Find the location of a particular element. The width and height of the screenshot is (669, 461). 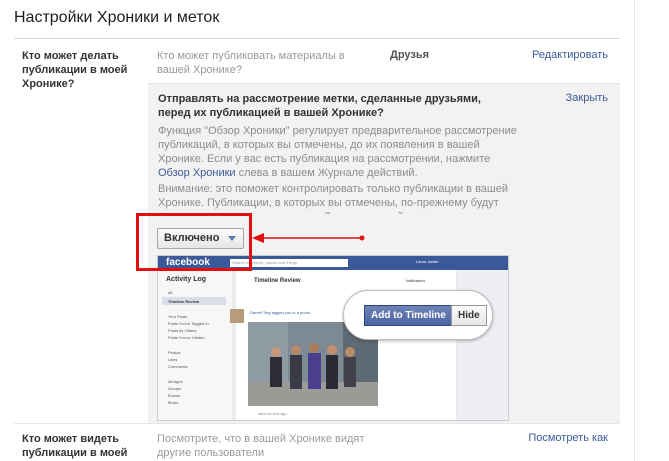

right-divider is located at coordinates (634, 230).